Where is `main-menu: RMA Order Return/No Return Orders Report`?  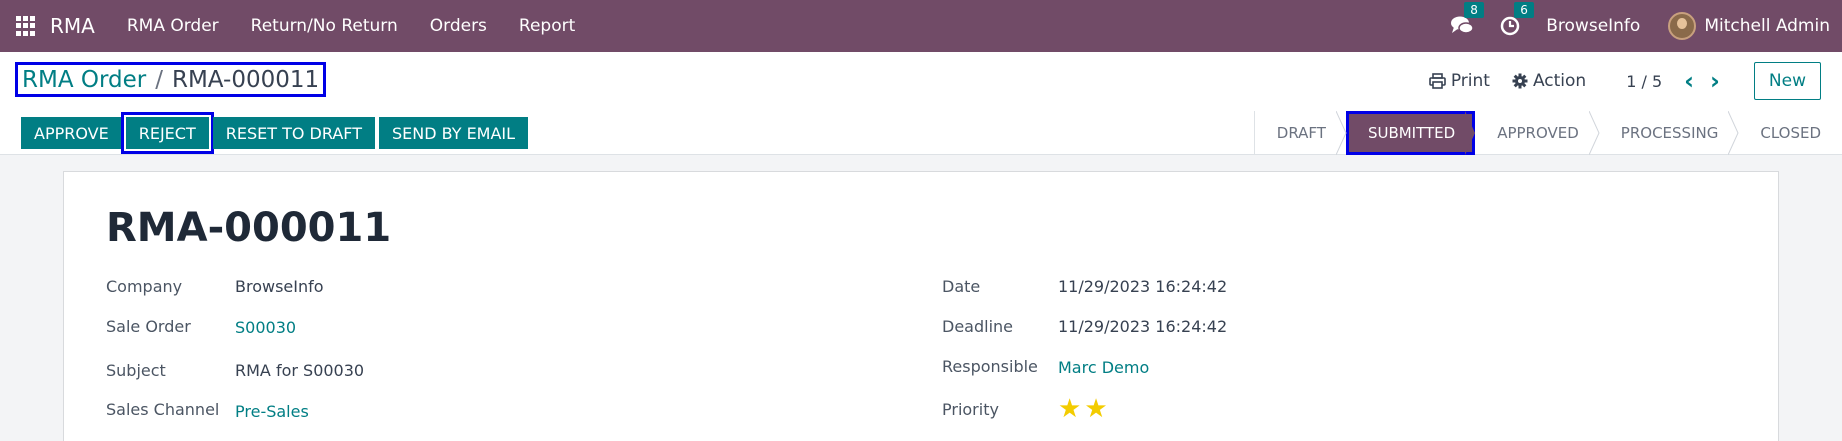 main-menu: RMA Order Return/No Return Orders Report is located at coordinates (351, 26).